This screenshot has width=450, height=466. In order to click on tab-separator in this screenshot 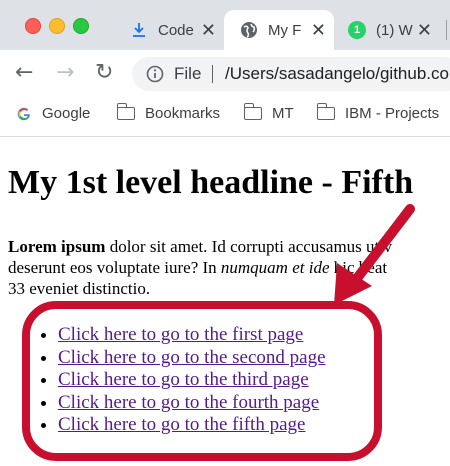, I will do `click(446, 30)`.